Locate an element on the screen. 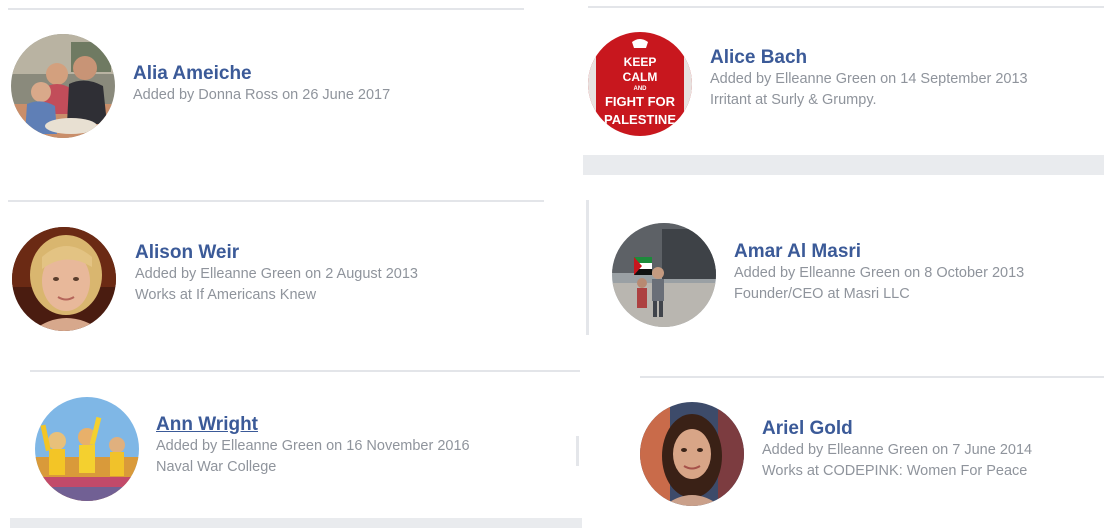 Image resolution: width=1104 pixels, height=528 pixels. work-text: Works at If Americans Knew is located at coordinates (226, 295).